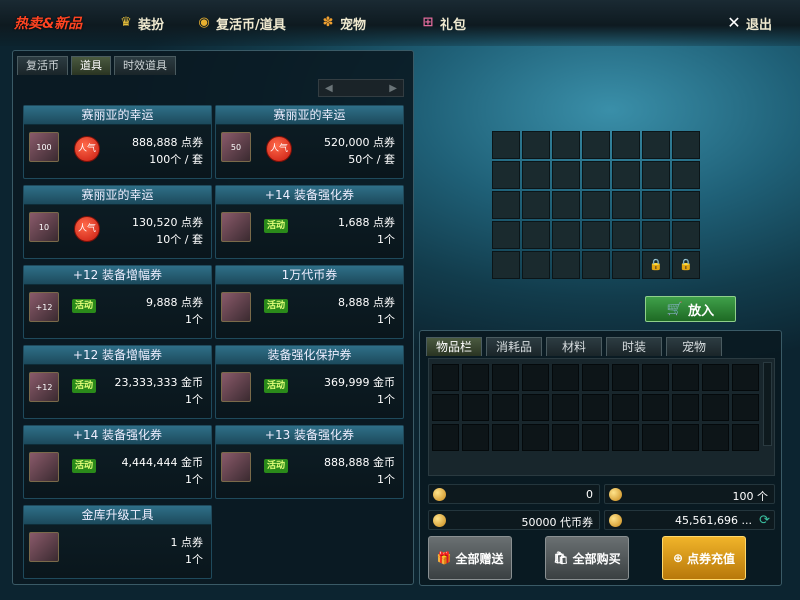  I want to click on item-card: 赛丽亚的幸运 100 人气 888,888 点券 100个 / 套, so click(117, 142).